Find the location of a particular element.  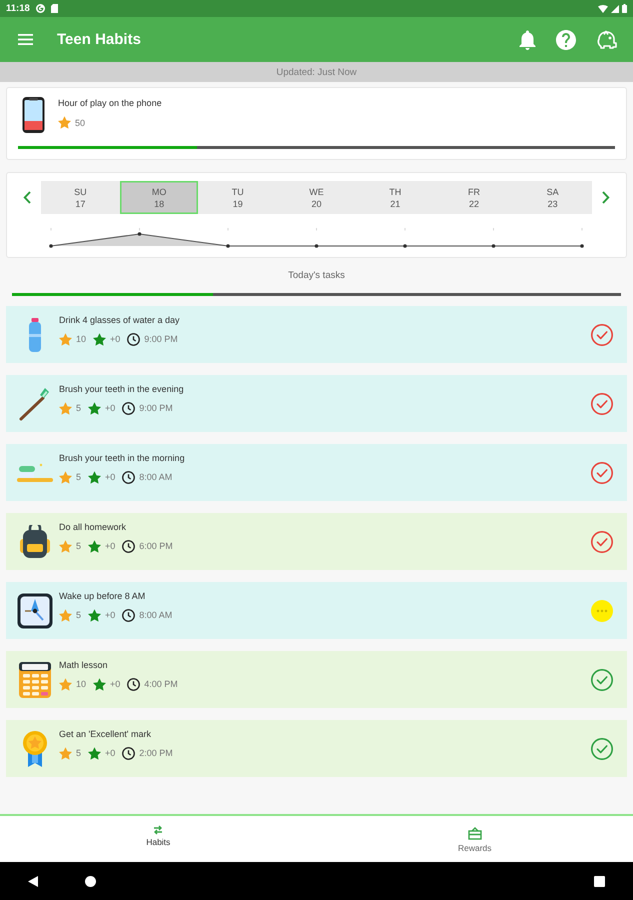

backpack-icon is located at coordinates (35, 541).